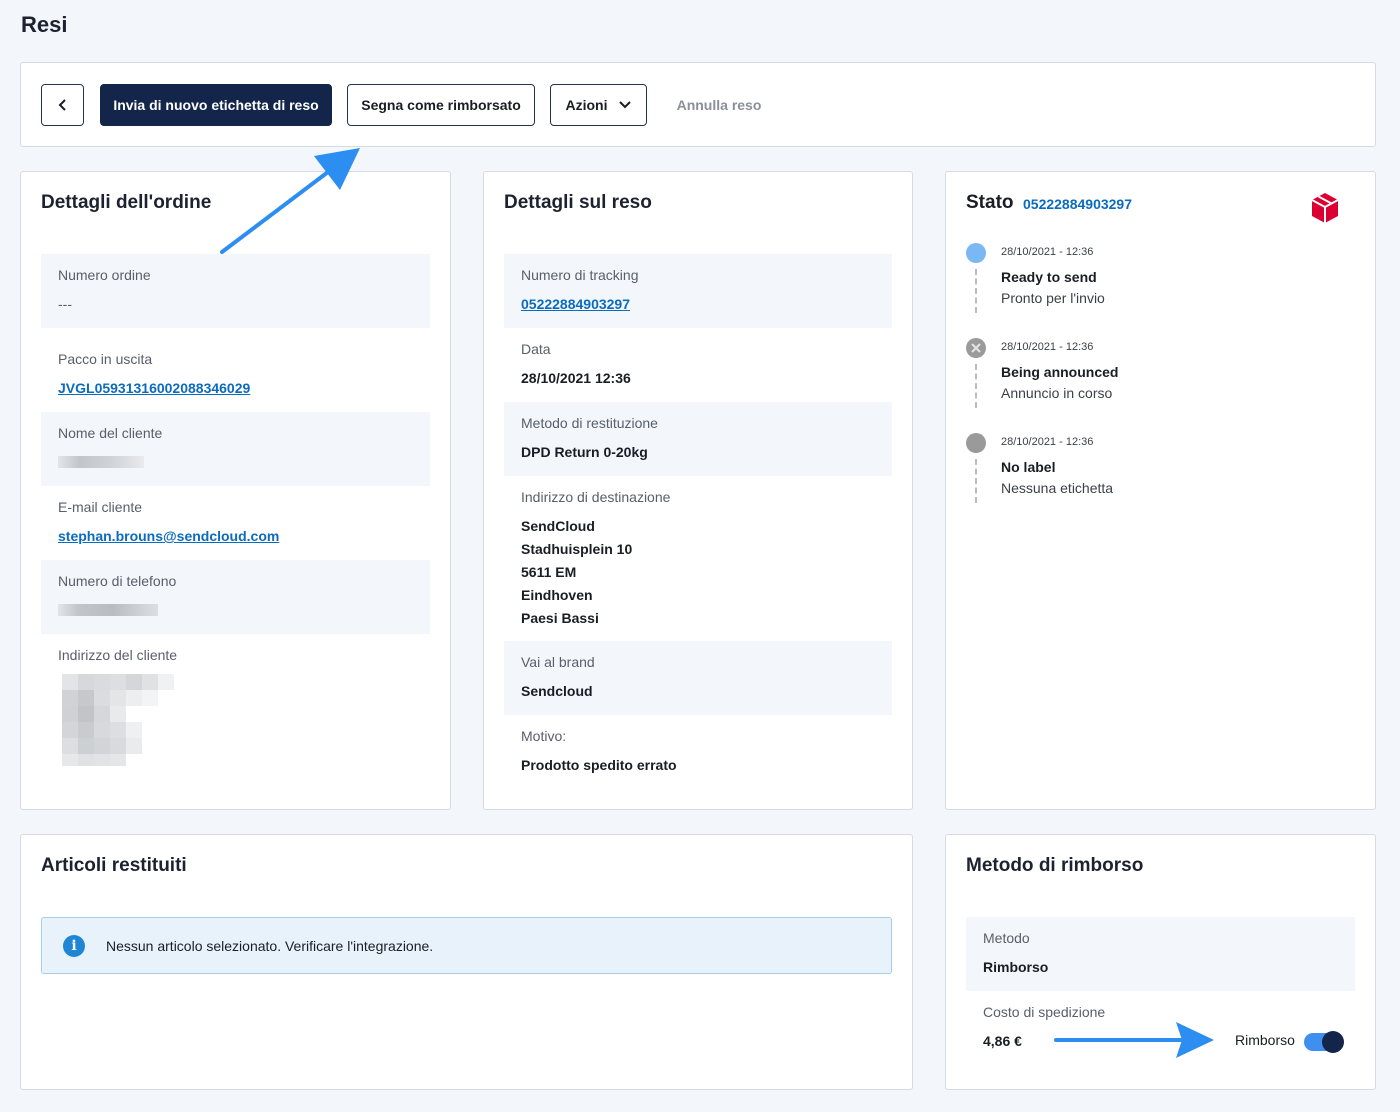 The image size is (1400, 1112). I want to click on address-line: Eindhoven, so click(557, 595).